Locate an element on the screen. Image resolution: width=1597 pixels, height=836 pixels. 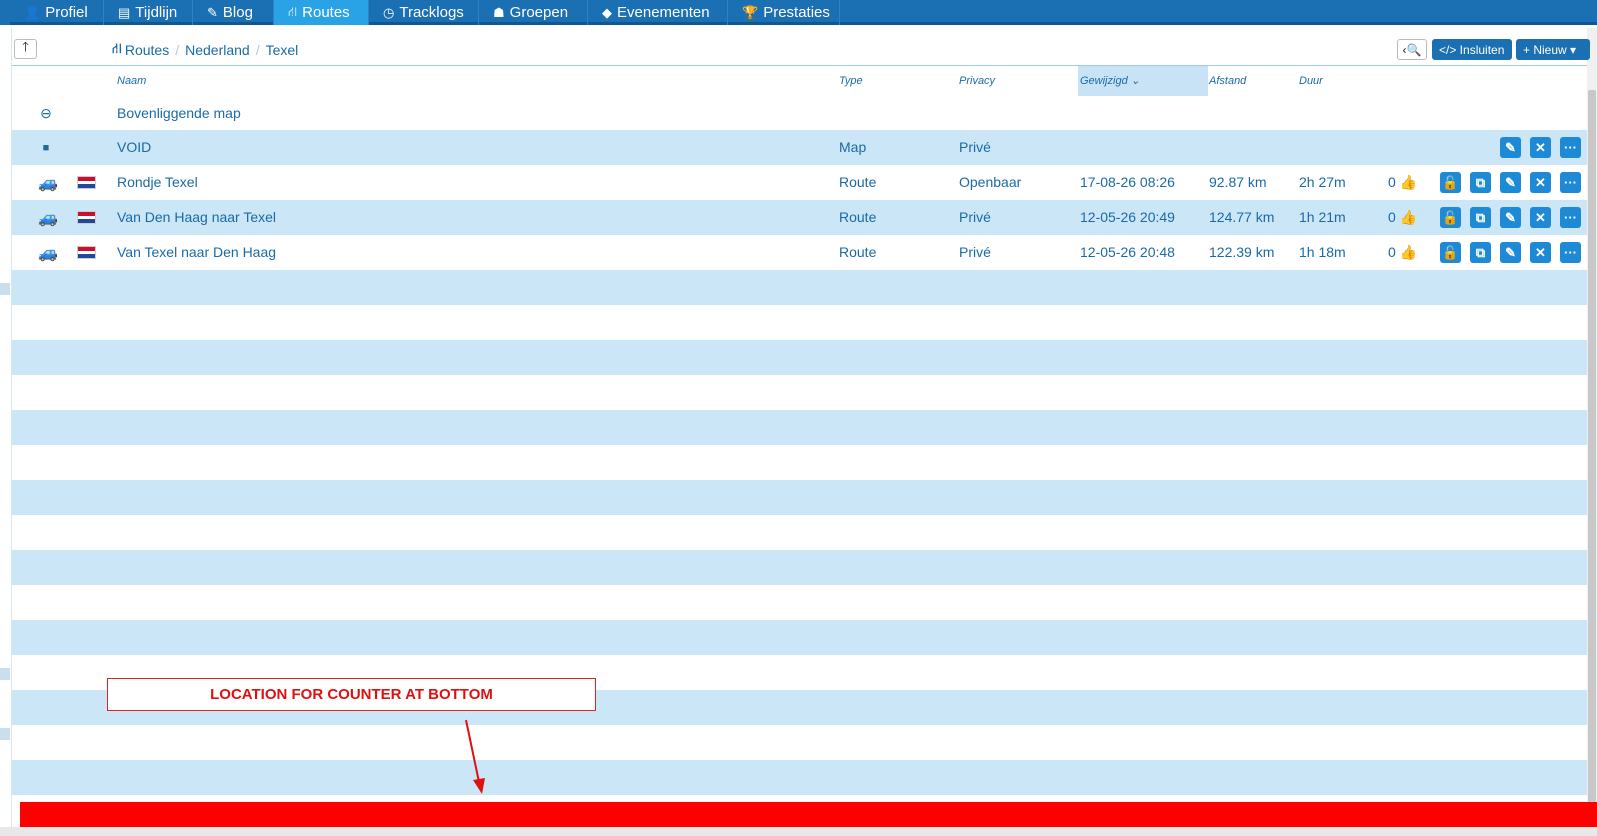
bottom-strip is located at coordinates (798, 831).